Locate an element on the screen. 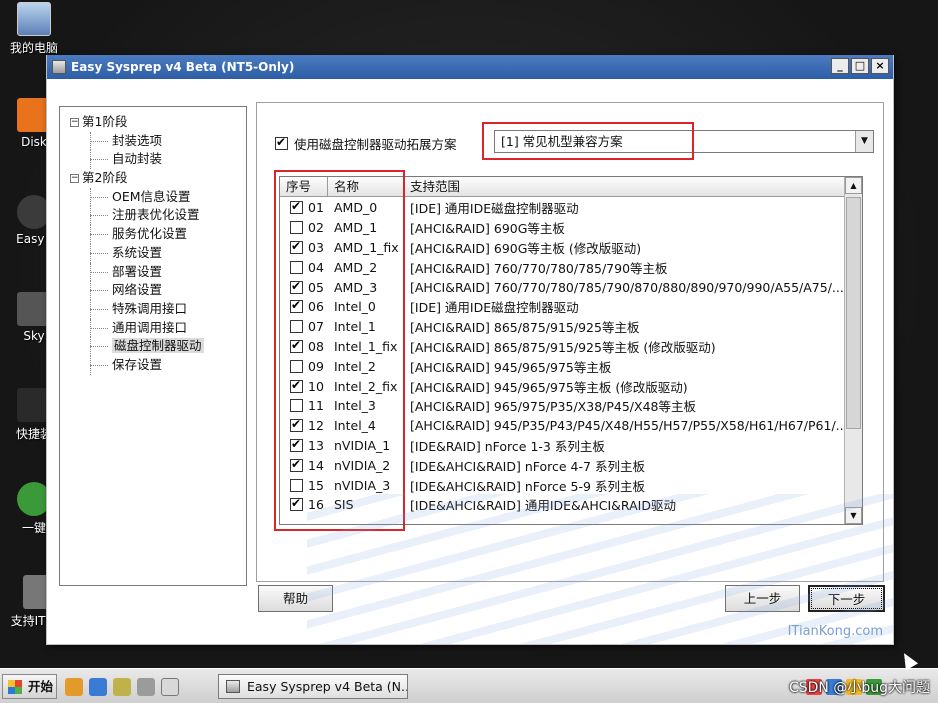 This screenshot has width=938, height=703. tree-item-disk-controller: 磁盘控制器驱动 is located at coordinates (158, 346).